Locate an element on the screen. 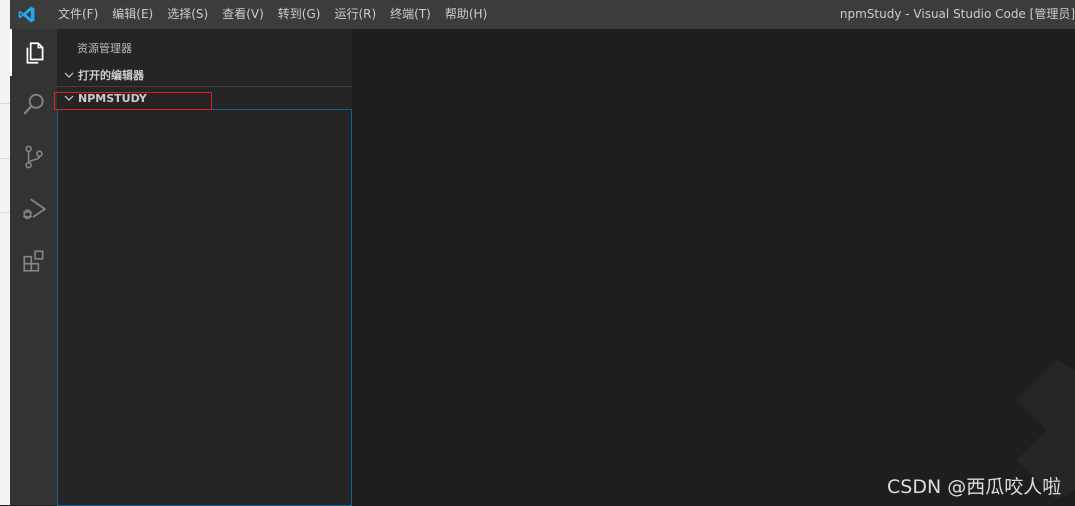  menu-help: 帮助(H) is located at coordinates (466, 14).